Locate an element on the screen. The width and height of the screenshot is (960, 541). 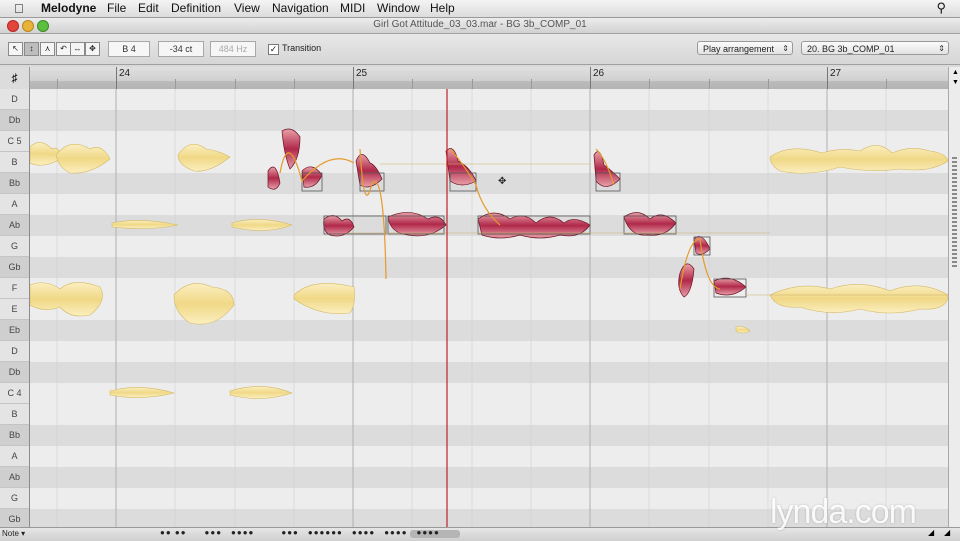
pitch-key: E is located at coordinates (14, 309).